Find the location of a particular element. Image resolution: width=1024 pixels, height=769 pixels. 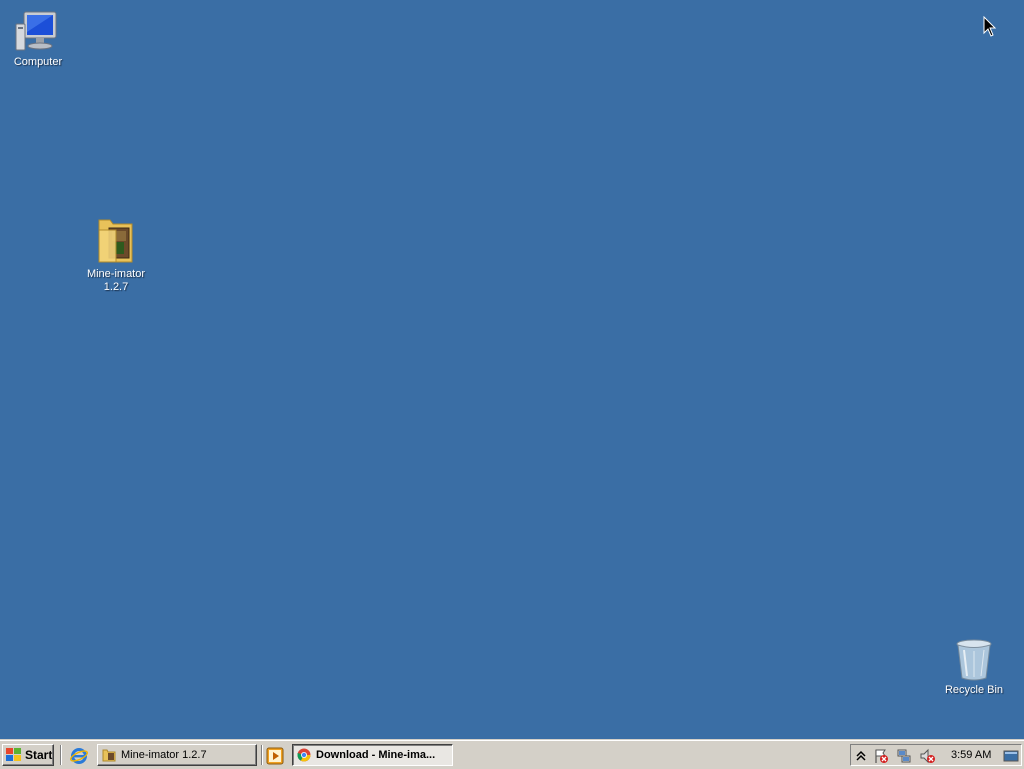

chrome-icon is located at coordinates (304, 755).